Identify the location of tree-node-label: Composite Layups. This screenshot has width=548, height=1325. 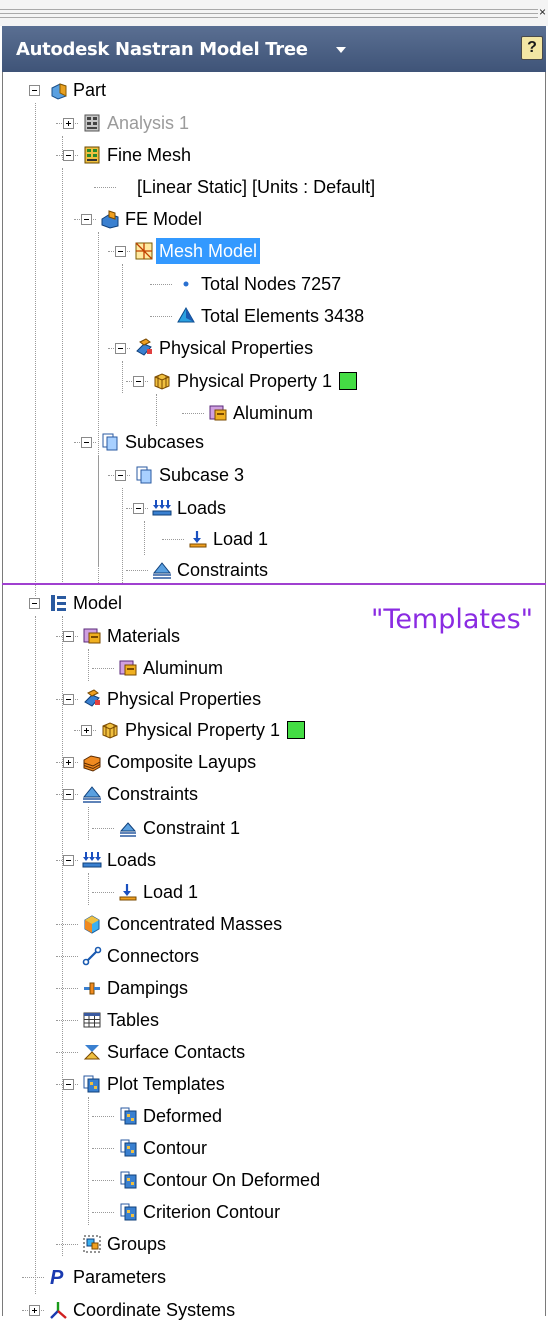
(181, 762).